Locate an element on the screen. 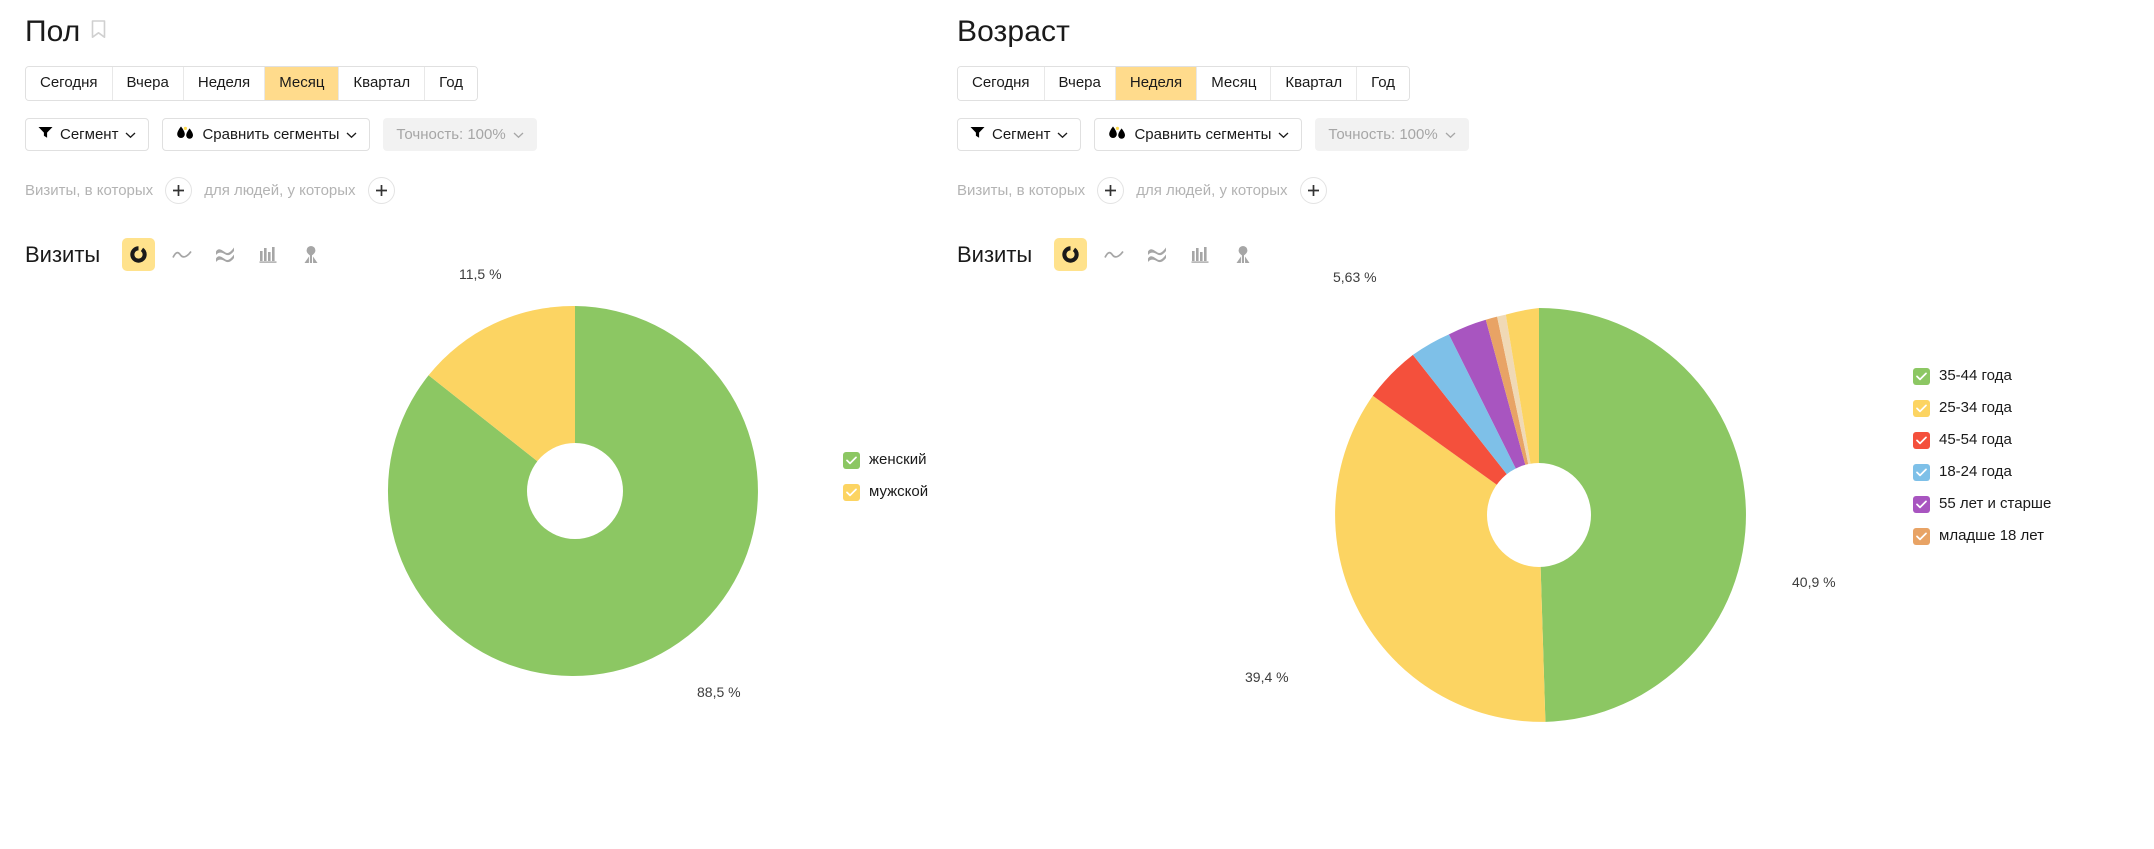 The height and width of the screenshot is (849, 2154). legend-item-18-24: 18-24 года is located at coordinates (1982, 472).